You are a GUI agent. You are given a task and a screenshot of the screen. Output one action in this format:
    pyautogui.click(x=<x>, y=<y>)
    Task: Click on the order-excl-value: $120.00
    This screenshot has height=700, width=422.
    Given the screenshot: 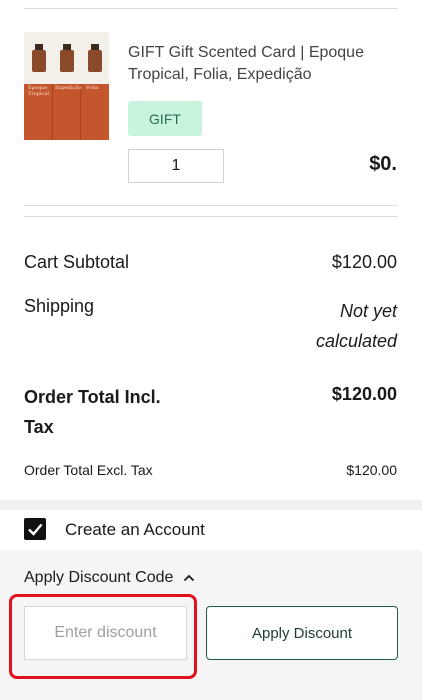 What is the action you would take?
    pyautogui.click(x=371, y=470)
    